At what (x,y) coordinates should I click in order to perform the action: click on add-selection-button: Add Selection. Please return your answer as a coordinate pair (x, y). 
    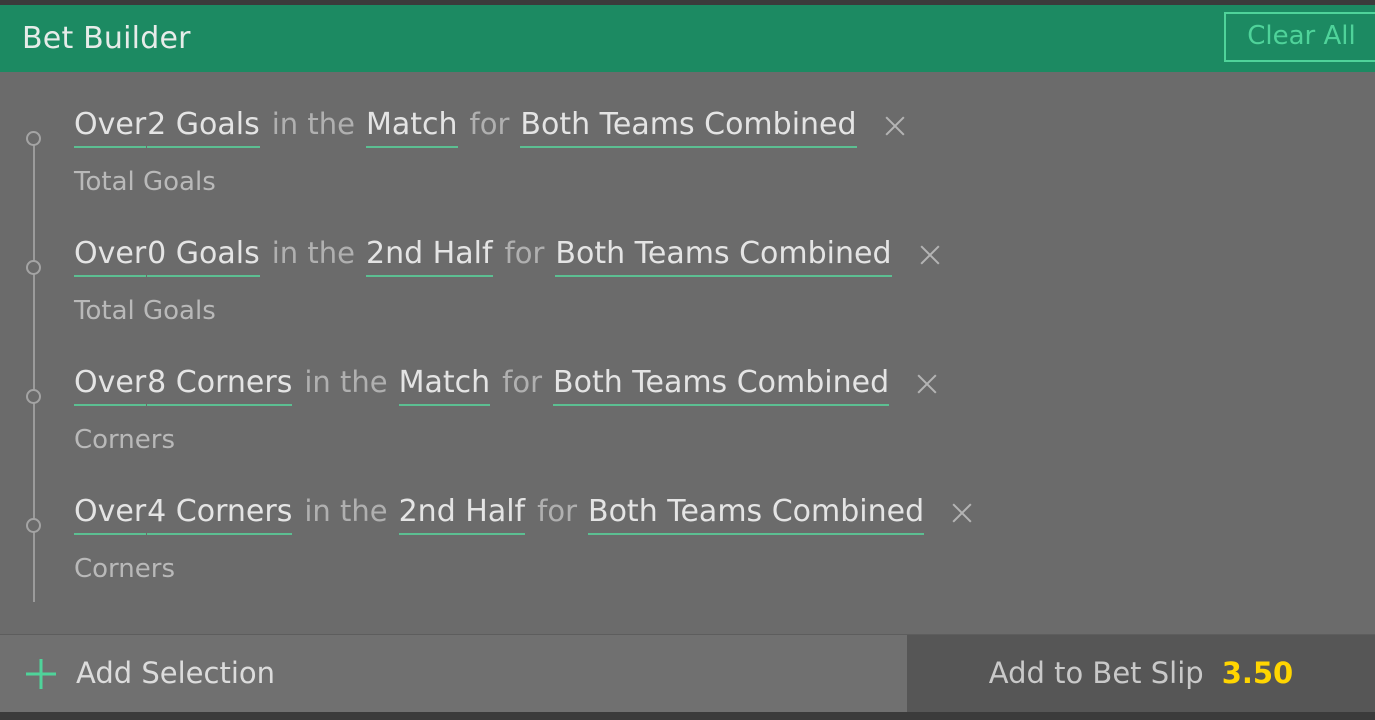
    Looking at the image, I should click on (453, 673).